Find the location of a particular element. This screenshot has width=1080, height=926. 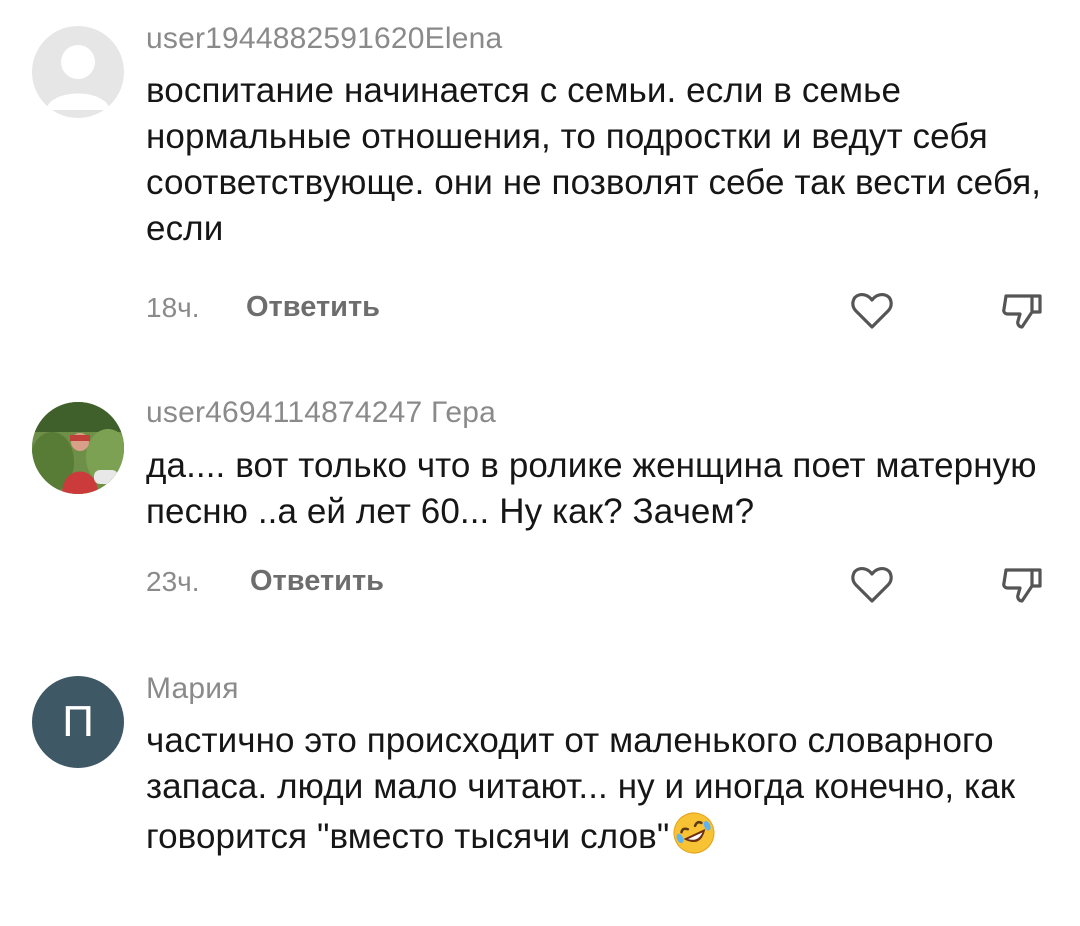

comment-time: 23ч. is located at coordinates (173, 581).